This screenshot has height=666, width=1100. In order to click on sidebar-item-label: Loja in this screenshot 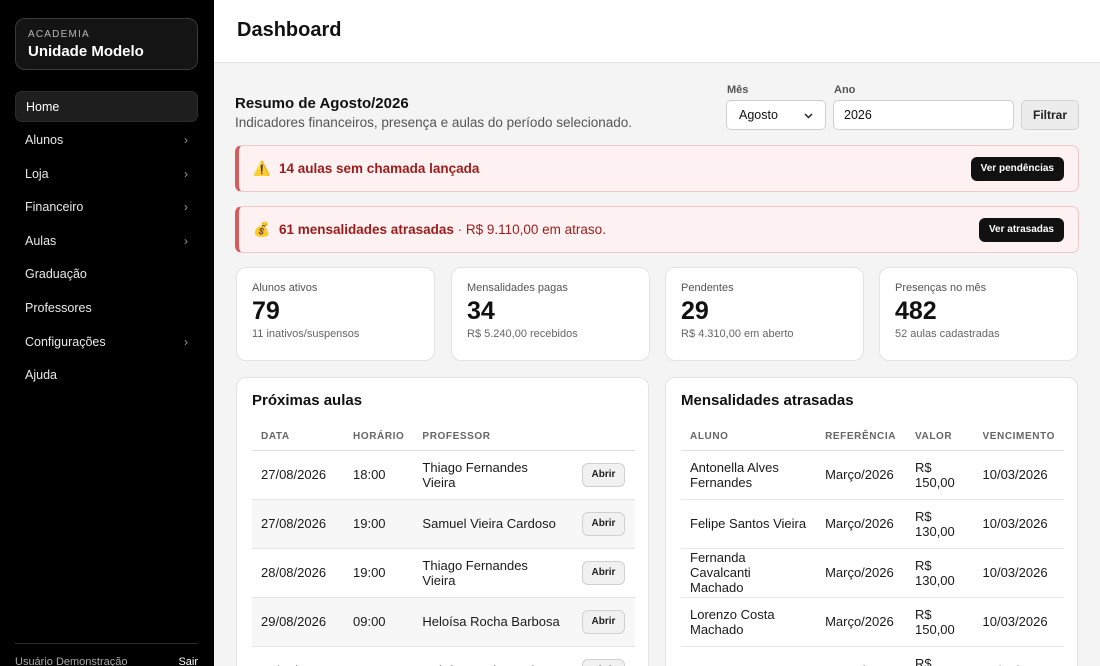, I will do `click(37, 173)`.